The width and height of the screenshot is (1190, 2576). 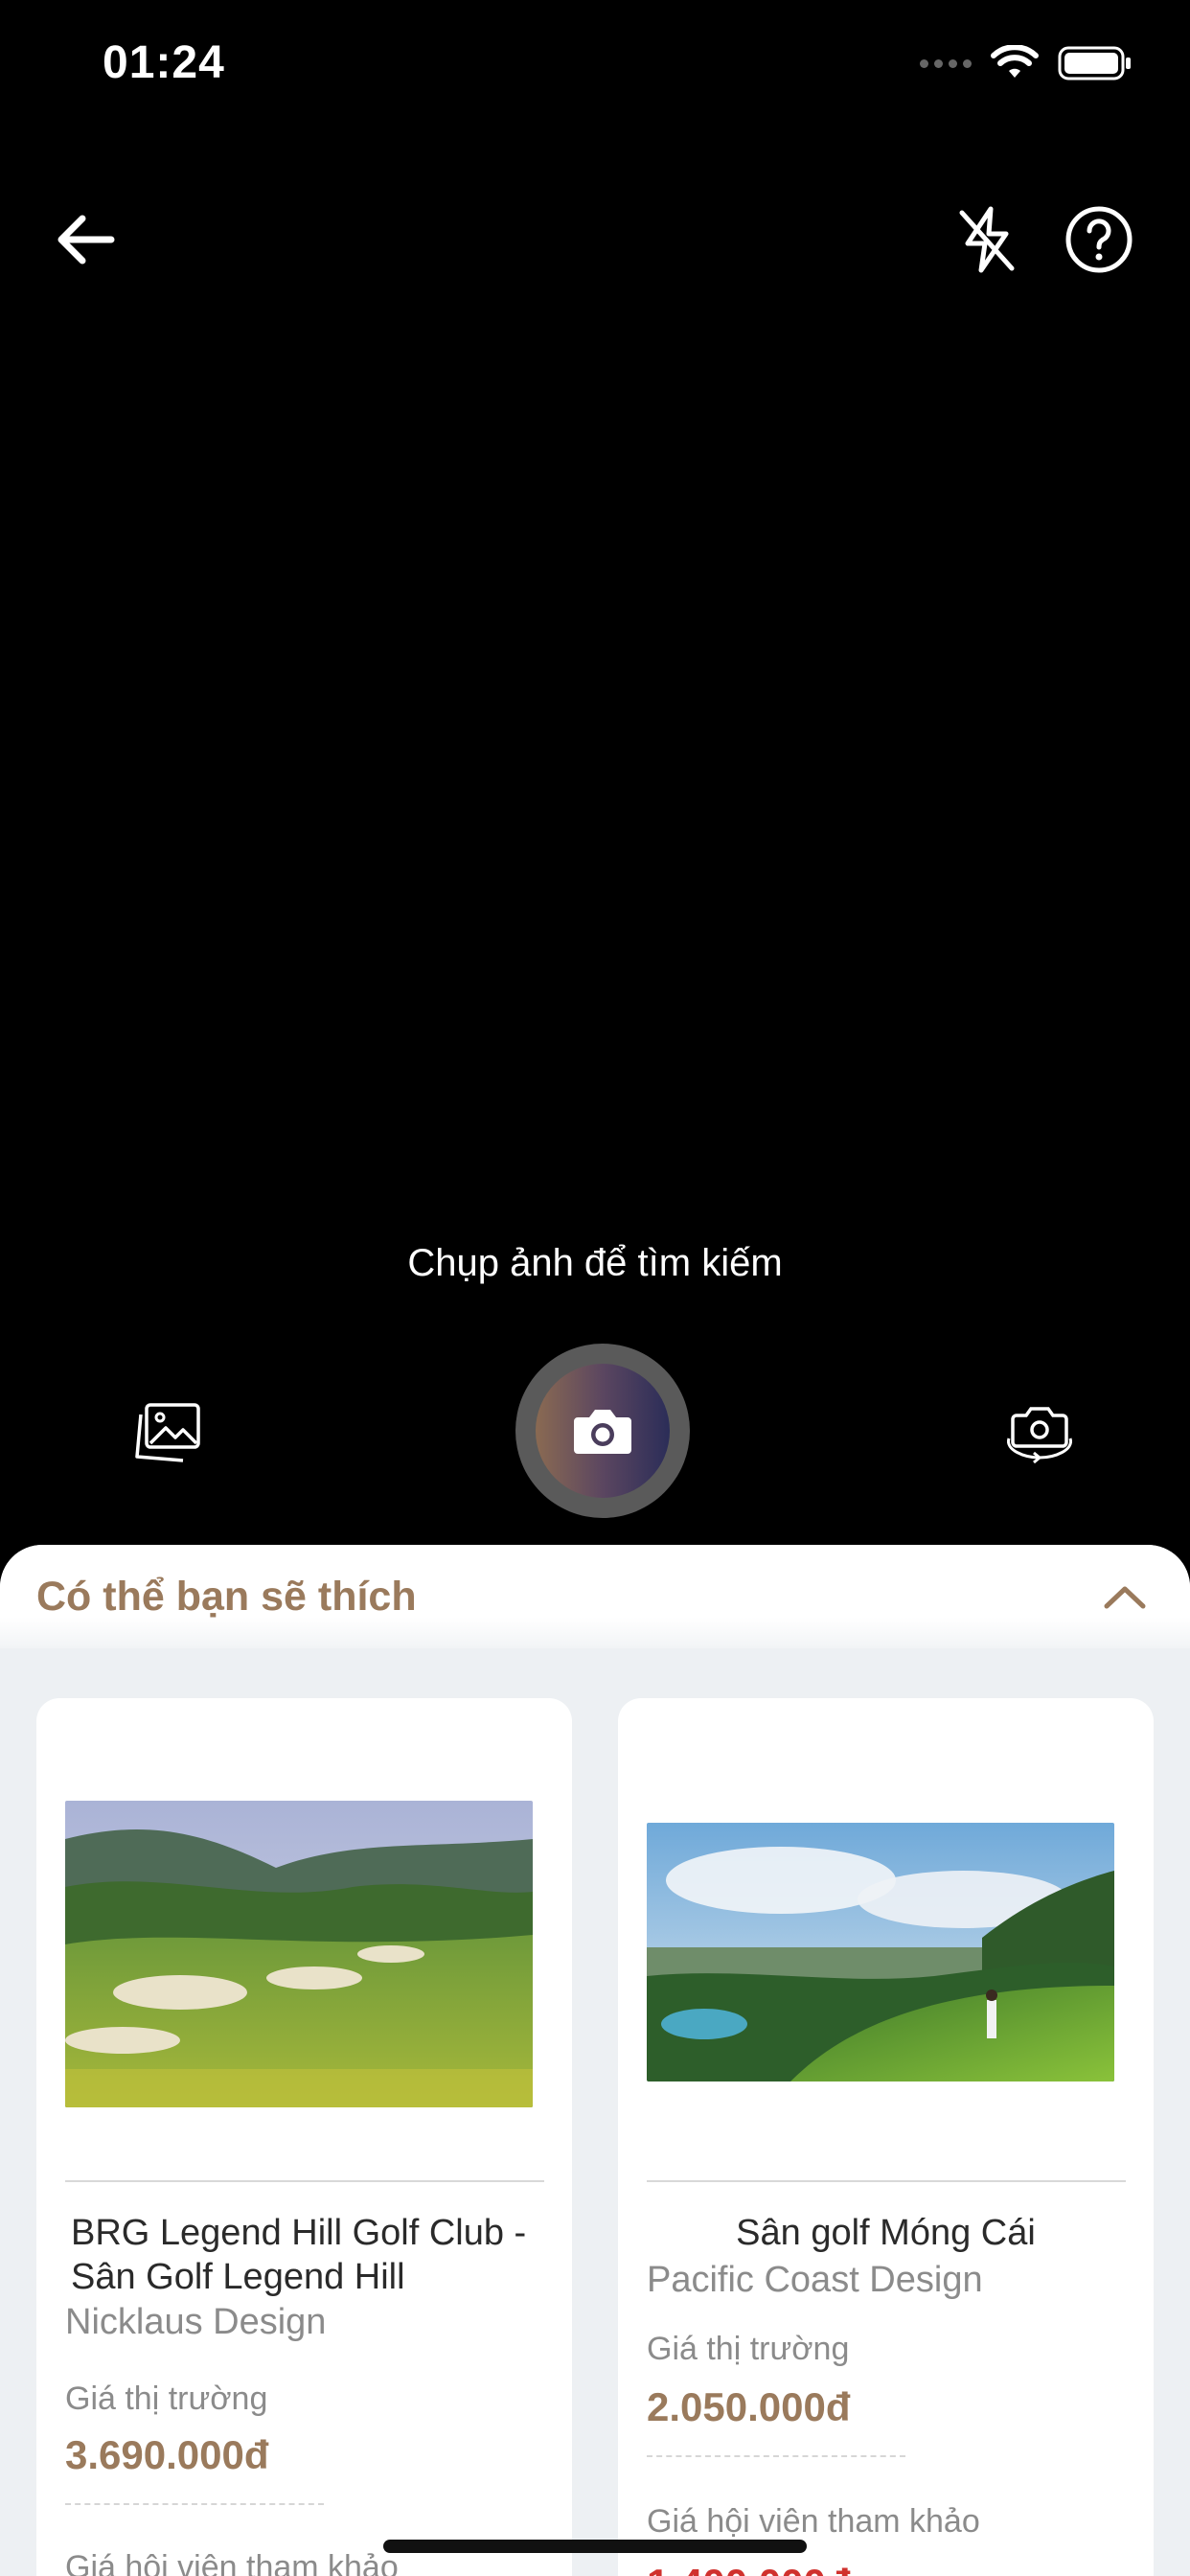 I want to click on gallery-button, so click(x=168, y=1433).